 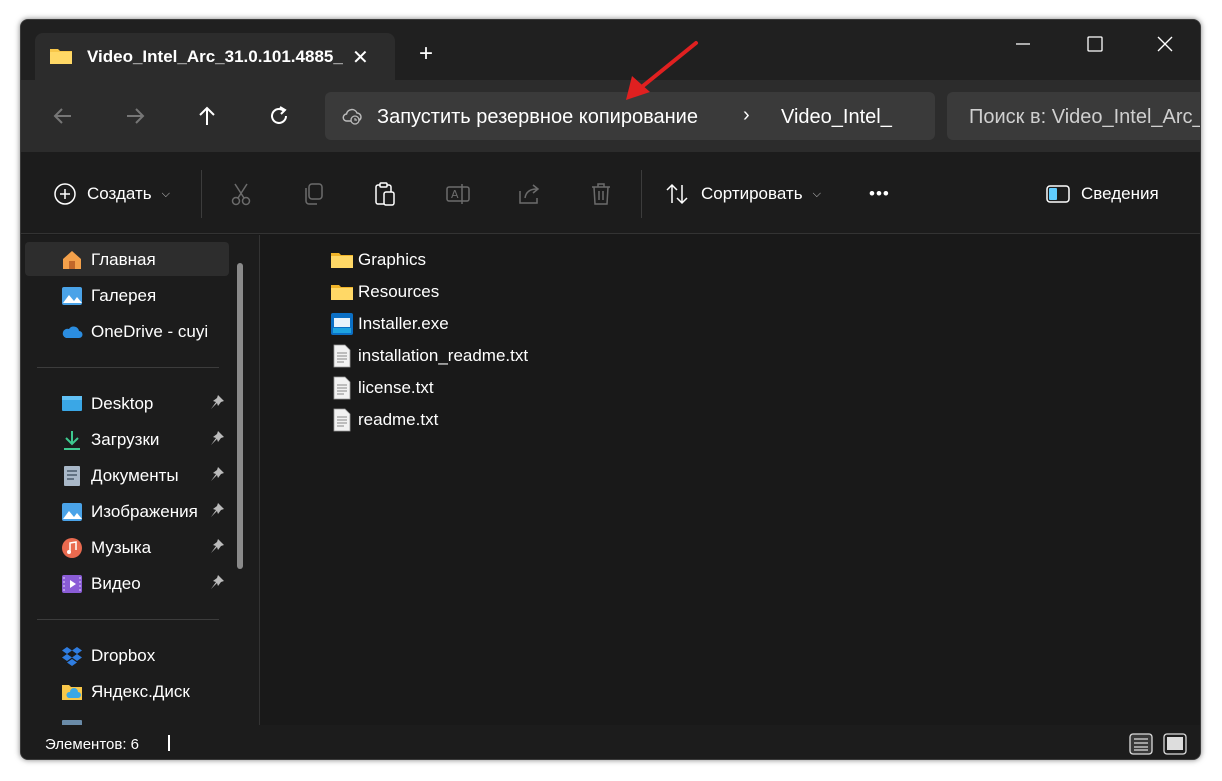 What do you see at coordinates (124, 295) in the screenshot?
I see `sidebar-item-label: Галерея` at bounding box center [124, 295].